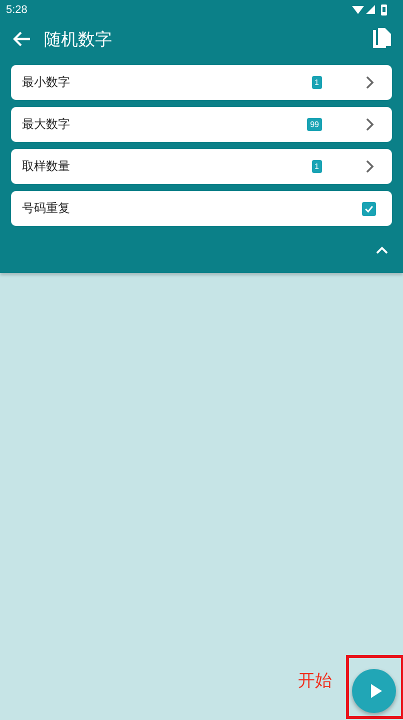 This screenshot has height=720, width=403. What do you see at coordinates (46, 166) in the screenshot?
I see `setting-label: 取样数量` at bounding box center [46, 166].